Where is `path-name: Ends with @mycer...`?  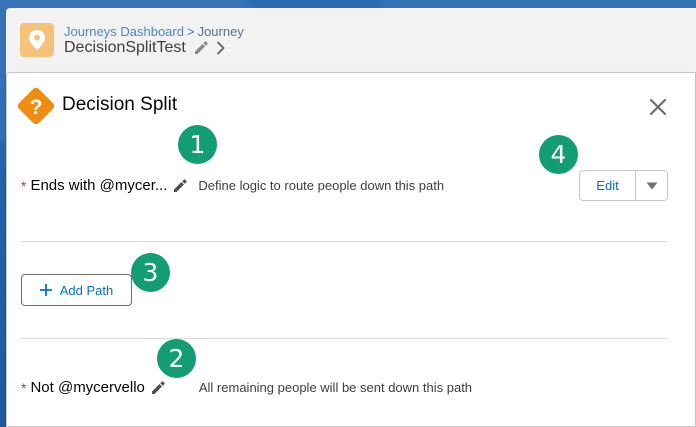
path-name: Ends with @mycer... is located at coordinates (99, 185).